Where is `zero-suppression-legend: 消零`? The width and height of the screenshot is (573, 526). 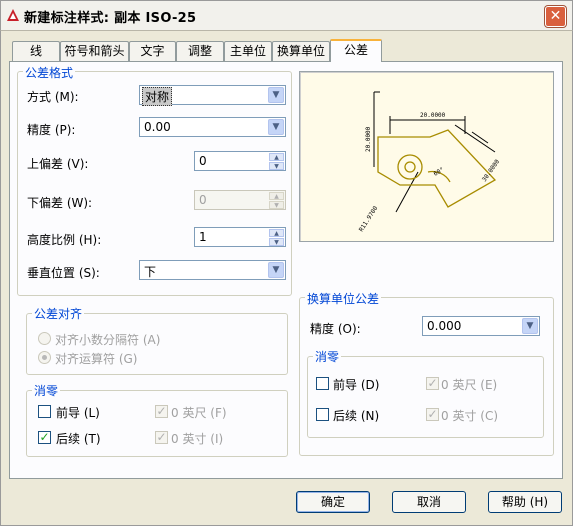 zero-suppression-legend: 消零 is located at coordinates (46, 390).